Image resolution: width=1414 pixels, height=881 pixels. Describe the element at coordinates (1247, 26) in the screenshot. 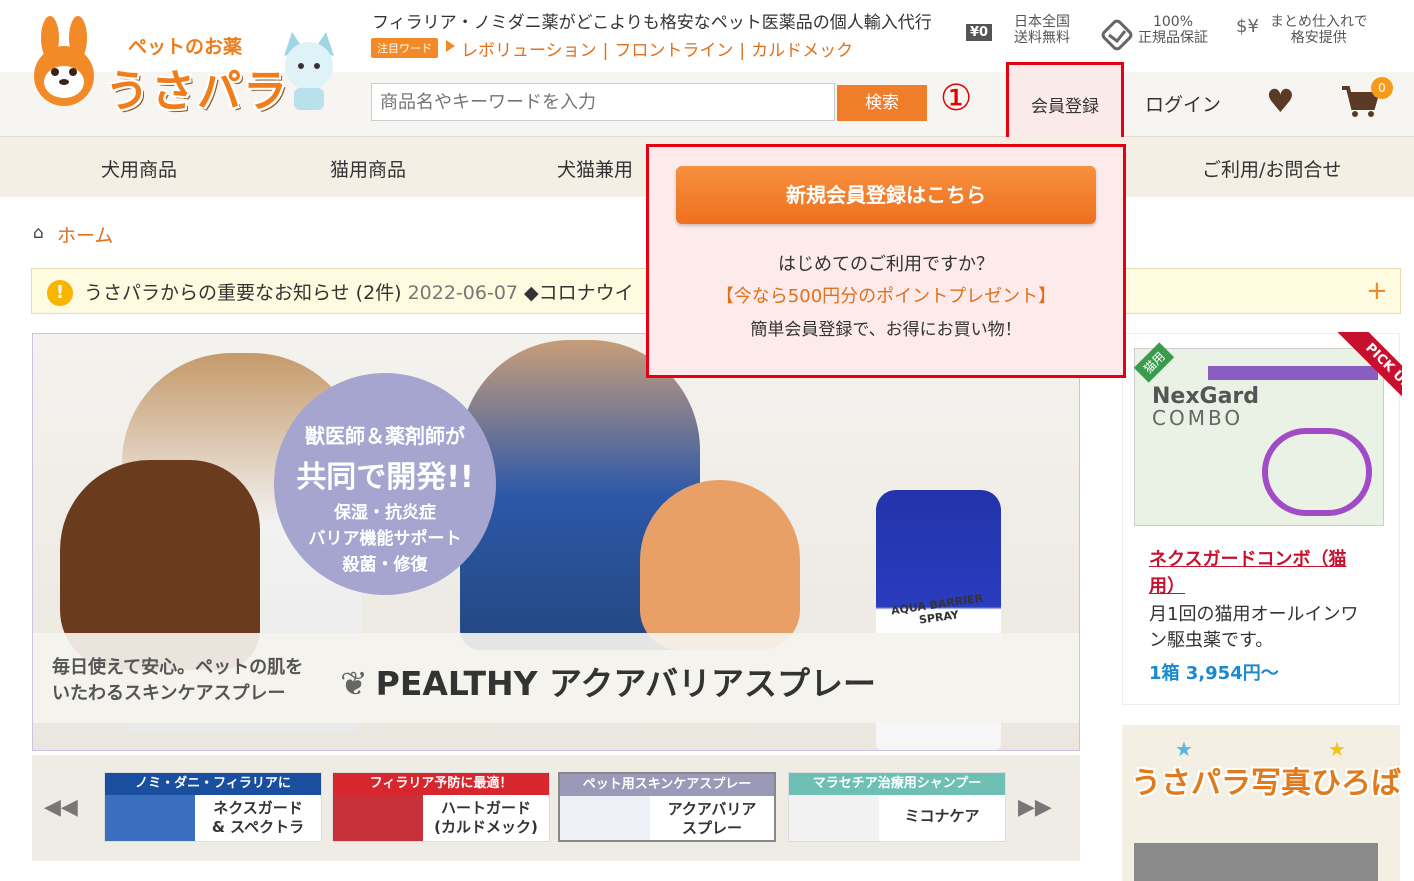

I see `dollar-yen-icon: $¥` at that location.